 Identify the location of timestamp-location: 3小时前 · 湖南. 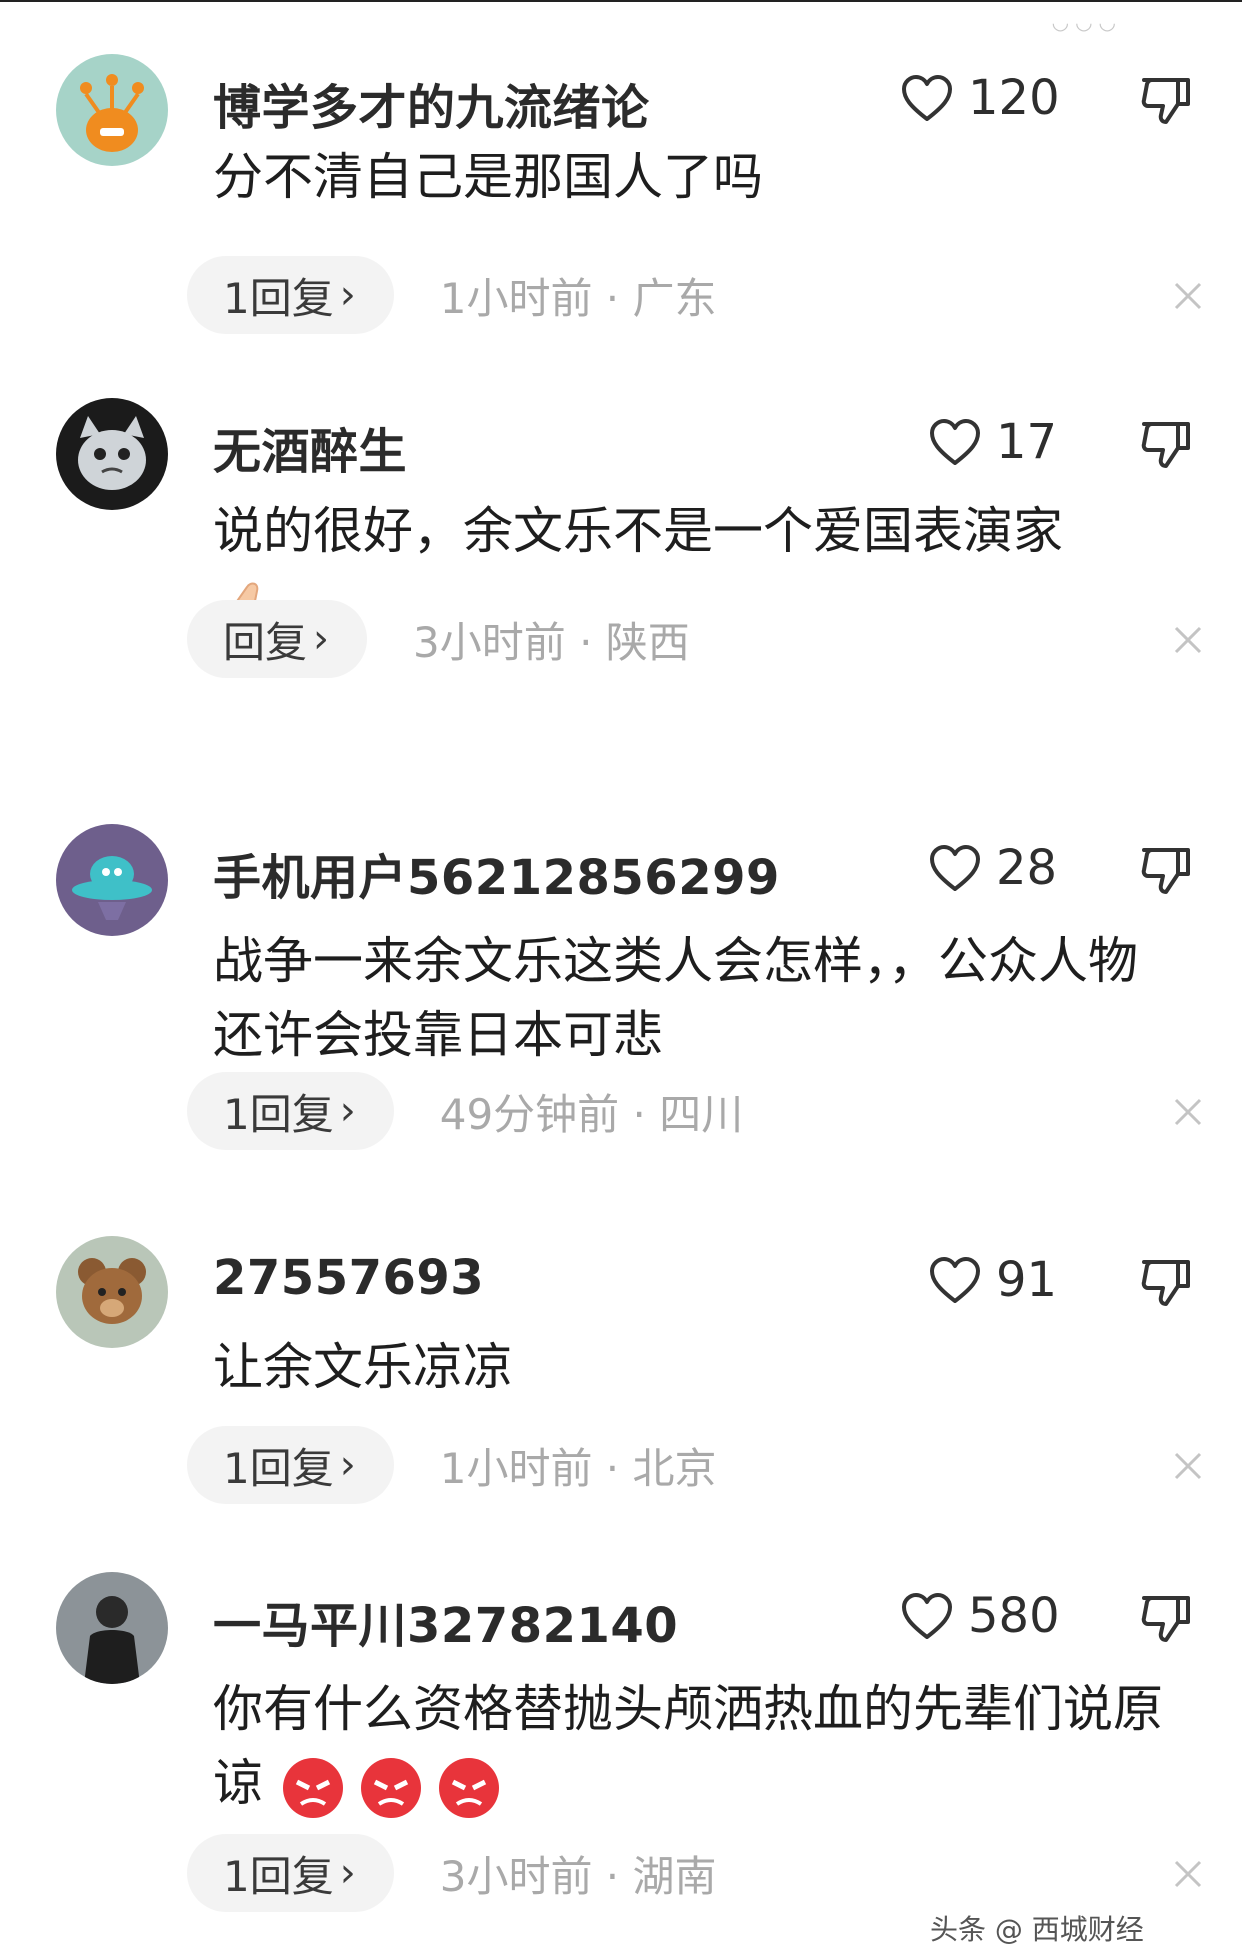
(578, 1876).